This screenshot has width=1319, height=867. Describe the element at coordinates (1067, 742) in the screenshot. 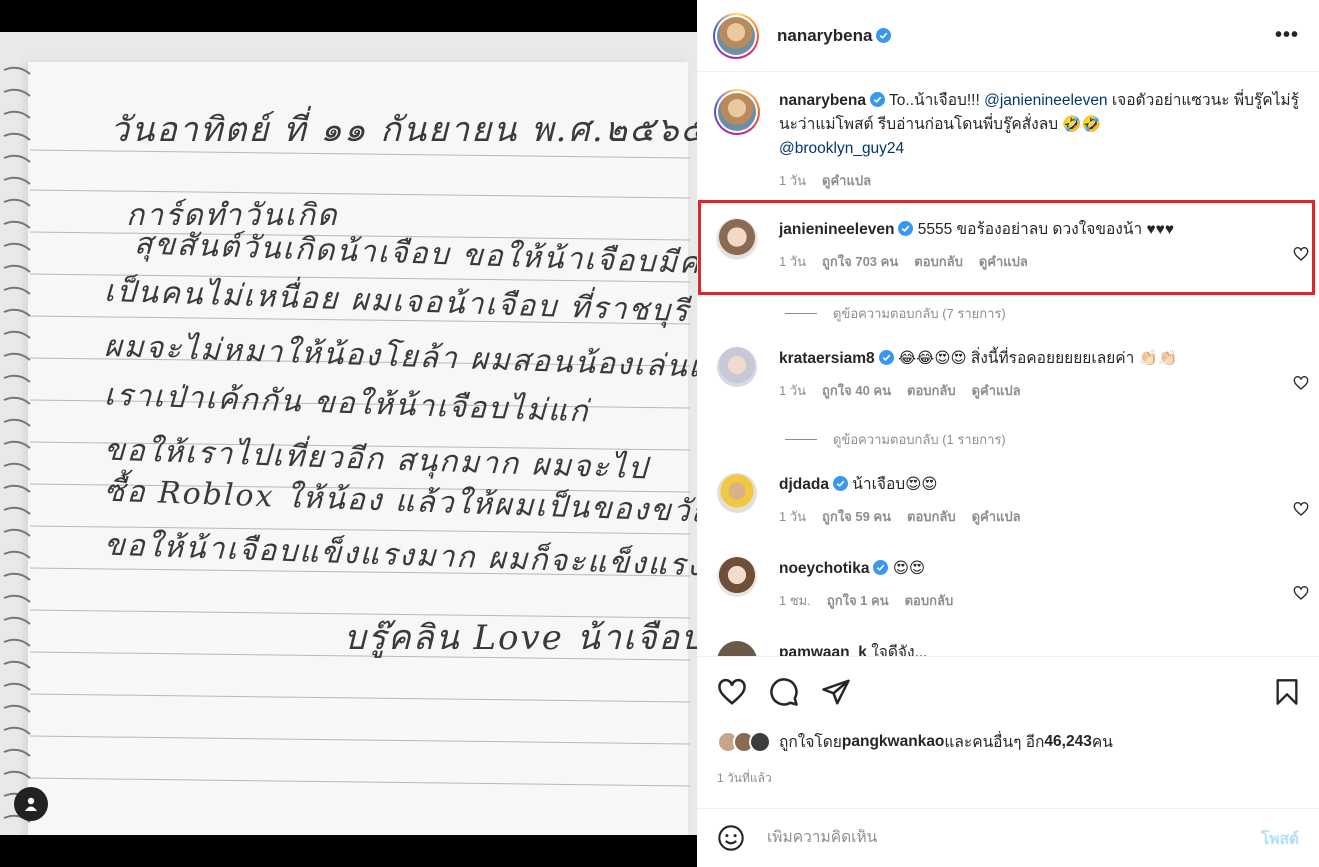

I see `likes-count: 46,243` at that location.